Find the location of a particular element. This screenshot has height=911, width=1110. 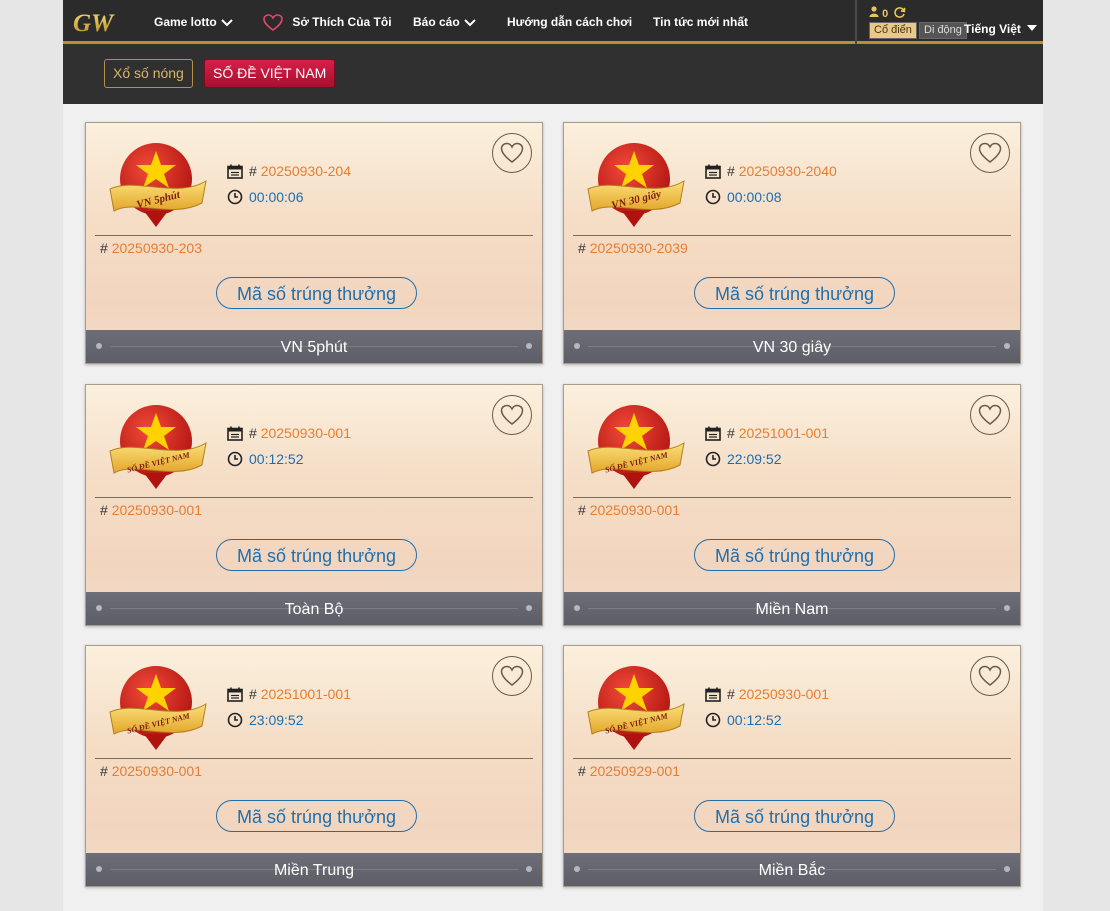

card-footer: Miền Nam is located at coordinates (792, 608).